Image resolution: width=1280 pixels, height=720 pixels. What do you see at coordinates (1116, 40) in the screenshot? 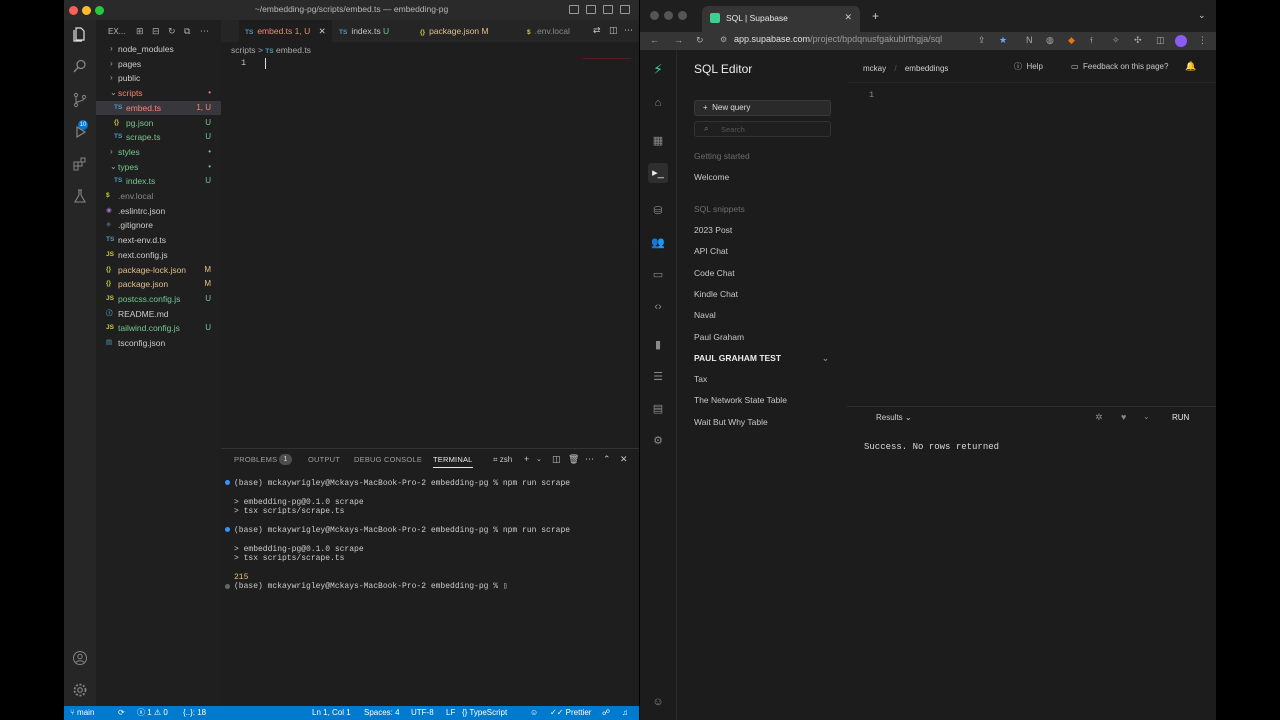
I see `extension-icon: ✧` at bounding box center [1116, 40].